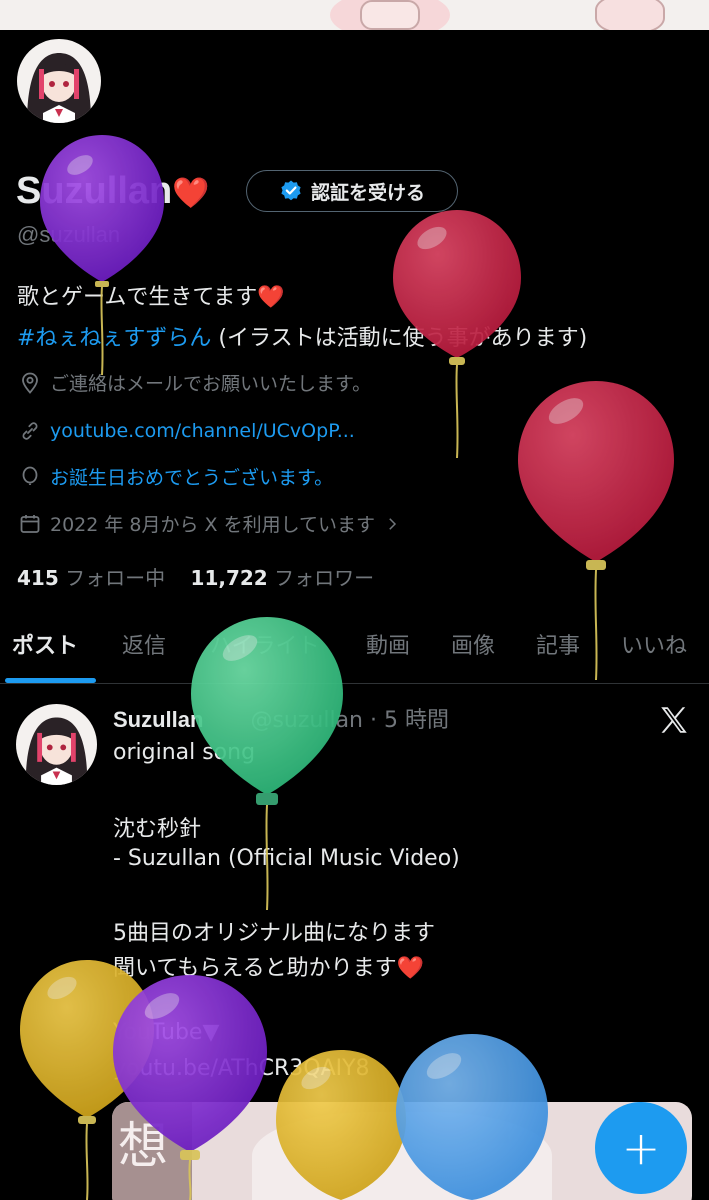  What do you see at coordinates (114, 338) in the screenshot?
I see `bio-hashtag-link: #ねぇねぇすずらん` at bounding box center [114, 338].